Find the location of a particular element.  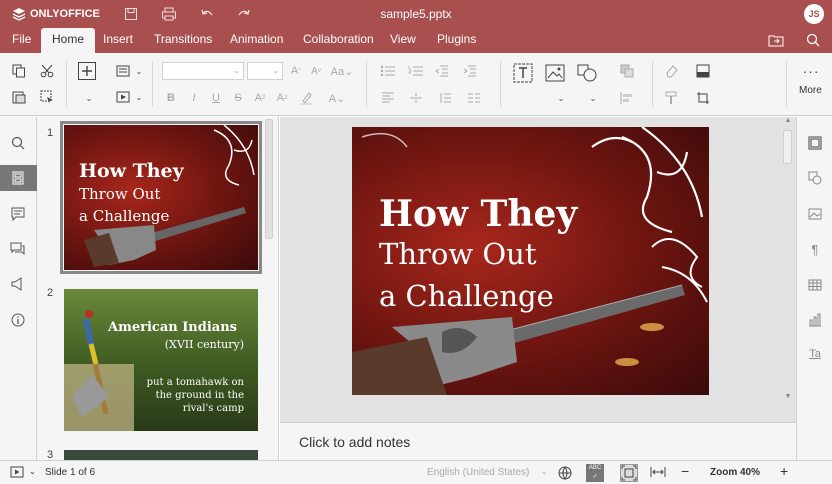

zoom-out-icon: − is located at coordinates (685, 471).